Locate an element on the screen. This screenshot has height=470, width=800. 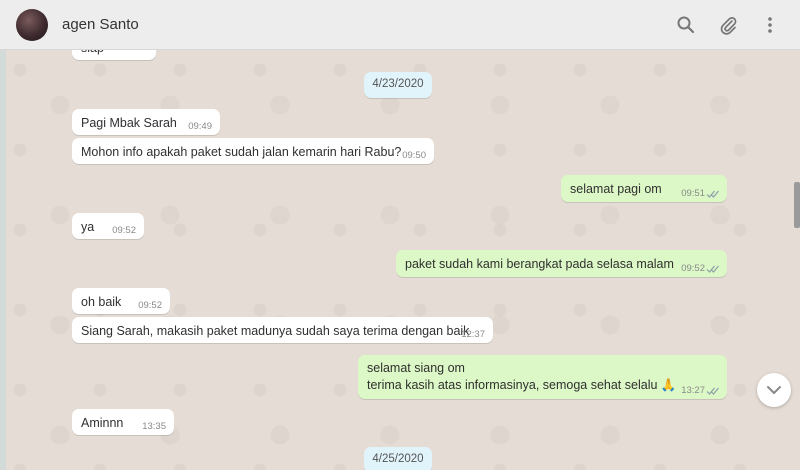
date-separator: 4/25/2020 is located at coordinates (398, 458).